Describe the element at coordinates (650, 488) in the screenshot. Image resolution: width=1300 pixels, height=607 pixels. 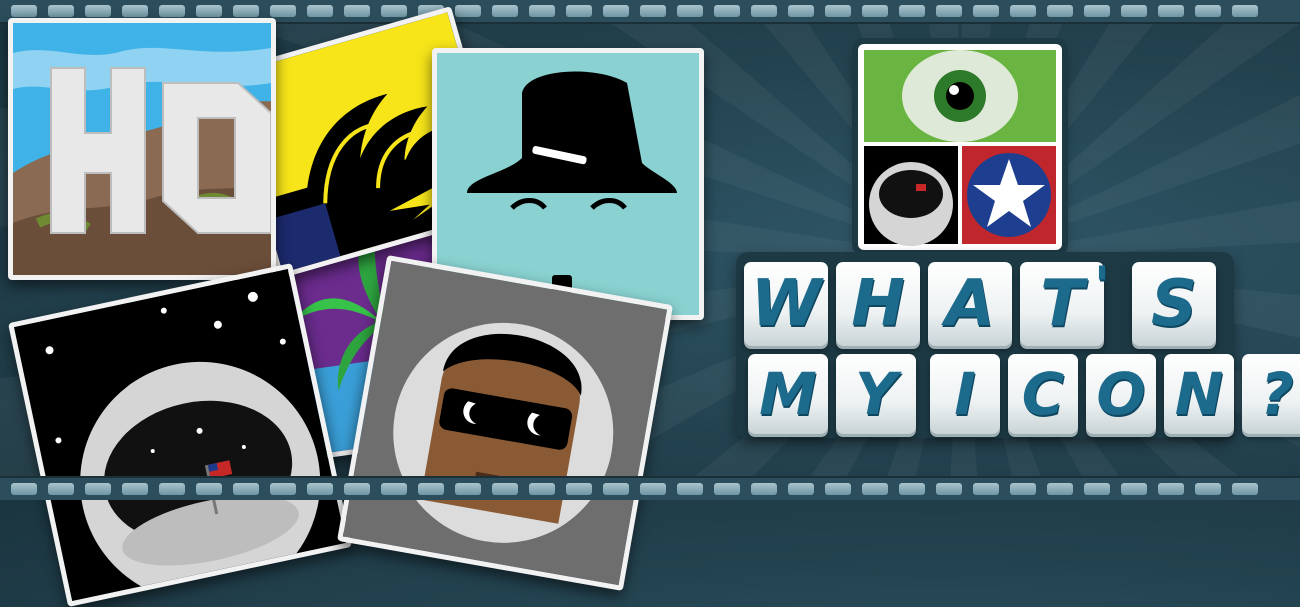
I see `film-strip-bottom` at that location.